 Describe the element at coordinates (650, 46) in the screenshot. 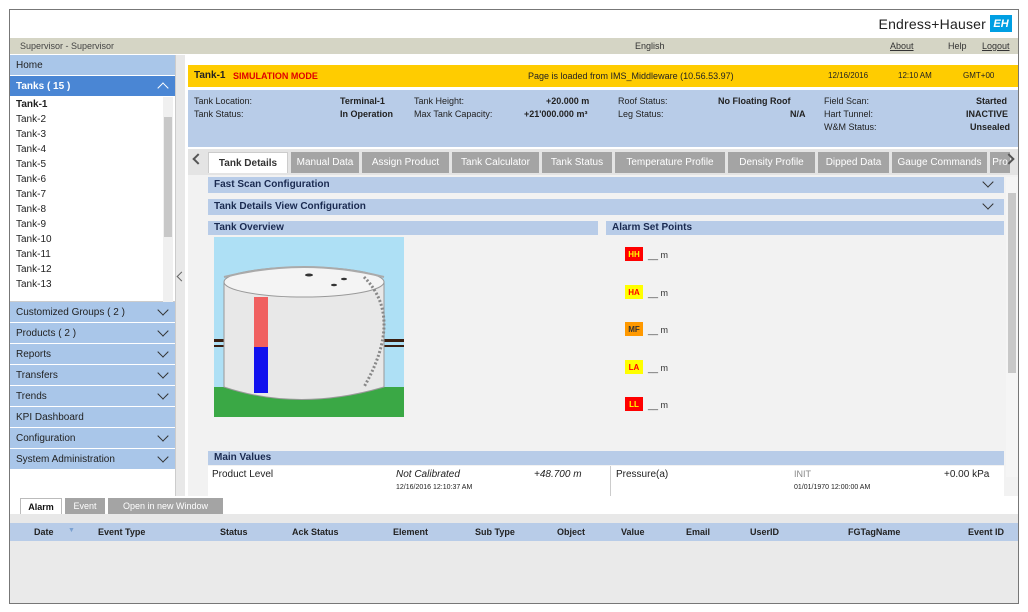

I see `language-selector: English` at that location.